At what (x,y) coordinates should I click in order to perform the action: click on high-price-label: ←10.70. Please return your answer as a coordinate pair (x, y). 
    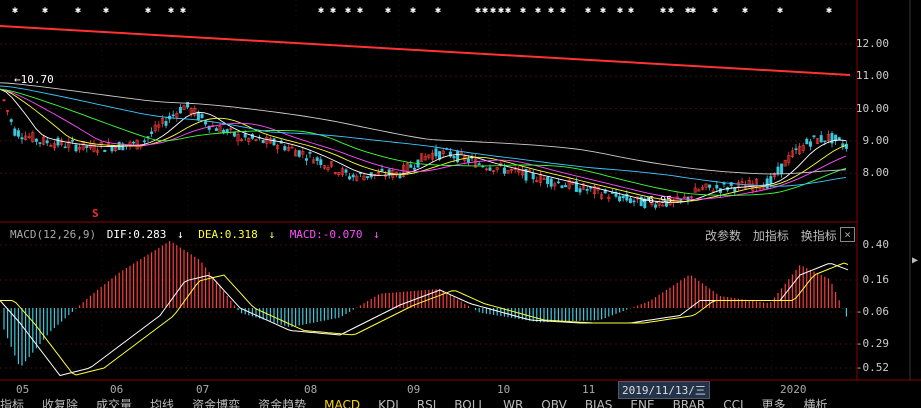
    Looking at the image, I should click on (34, 79).